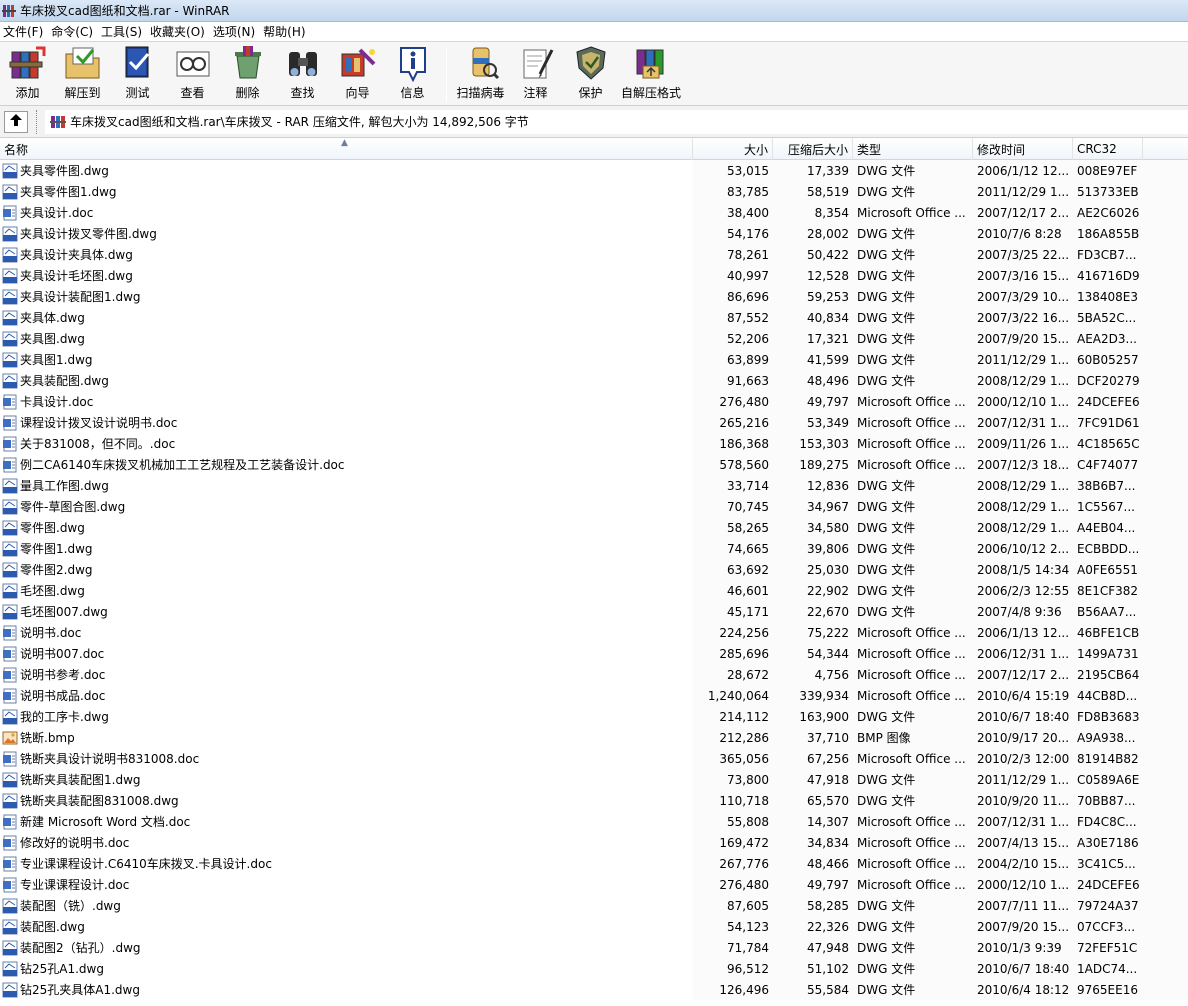 This screenshot has height=1006, width=1188. What do you see at coordinates (1108, 149) in the screenshot?
I see `column-header-crc: CRC32` at bounding box center [1108, 149].